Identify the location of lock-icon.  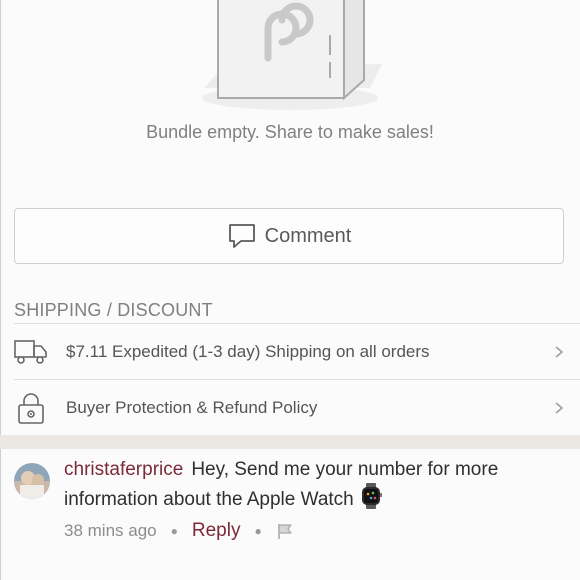
(31, 408).